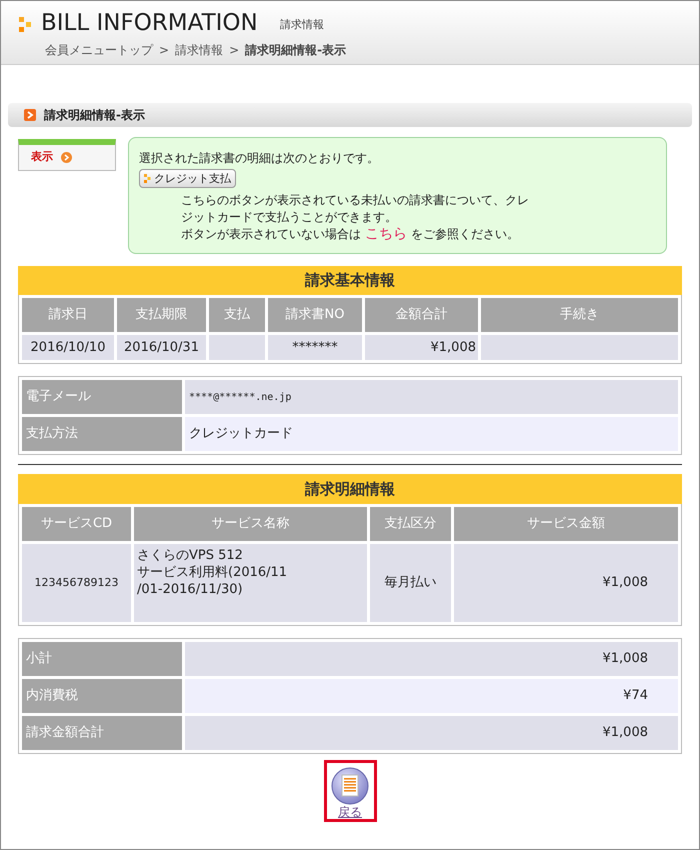  What do you see at coordinates (102, 659) in the screenshot?
I see `field-label: 小計` at bounding box center [102, 659].